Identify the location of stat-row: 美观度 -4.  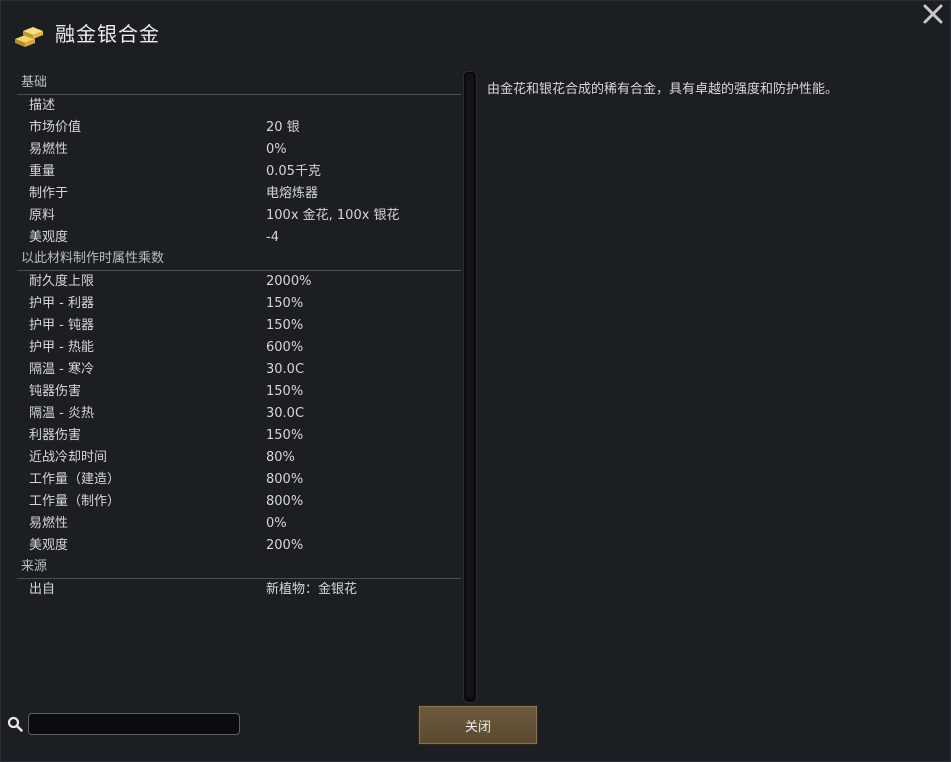
(239, 238).